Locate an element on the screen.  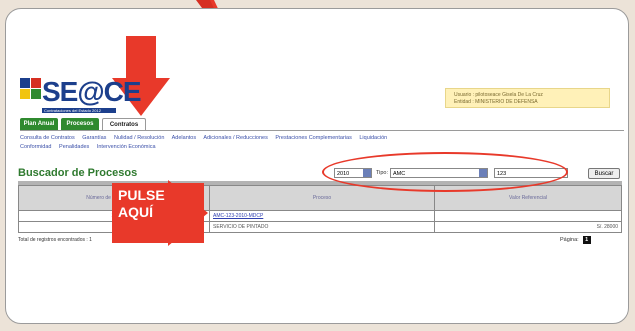
logo-text: SE@CE is located at coordinates (92, 91).